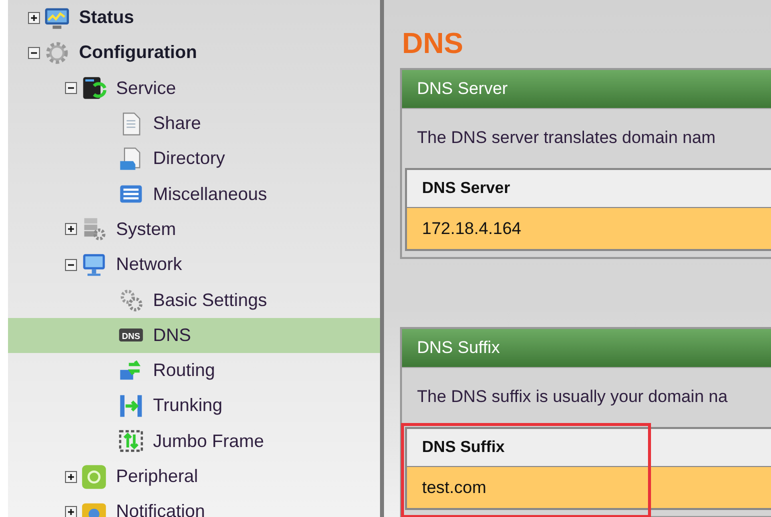 The height and width of the screenshot is (517, 771). I want to click on panel-description: The DNS suffix is usually your domain na, so click(572, 397).